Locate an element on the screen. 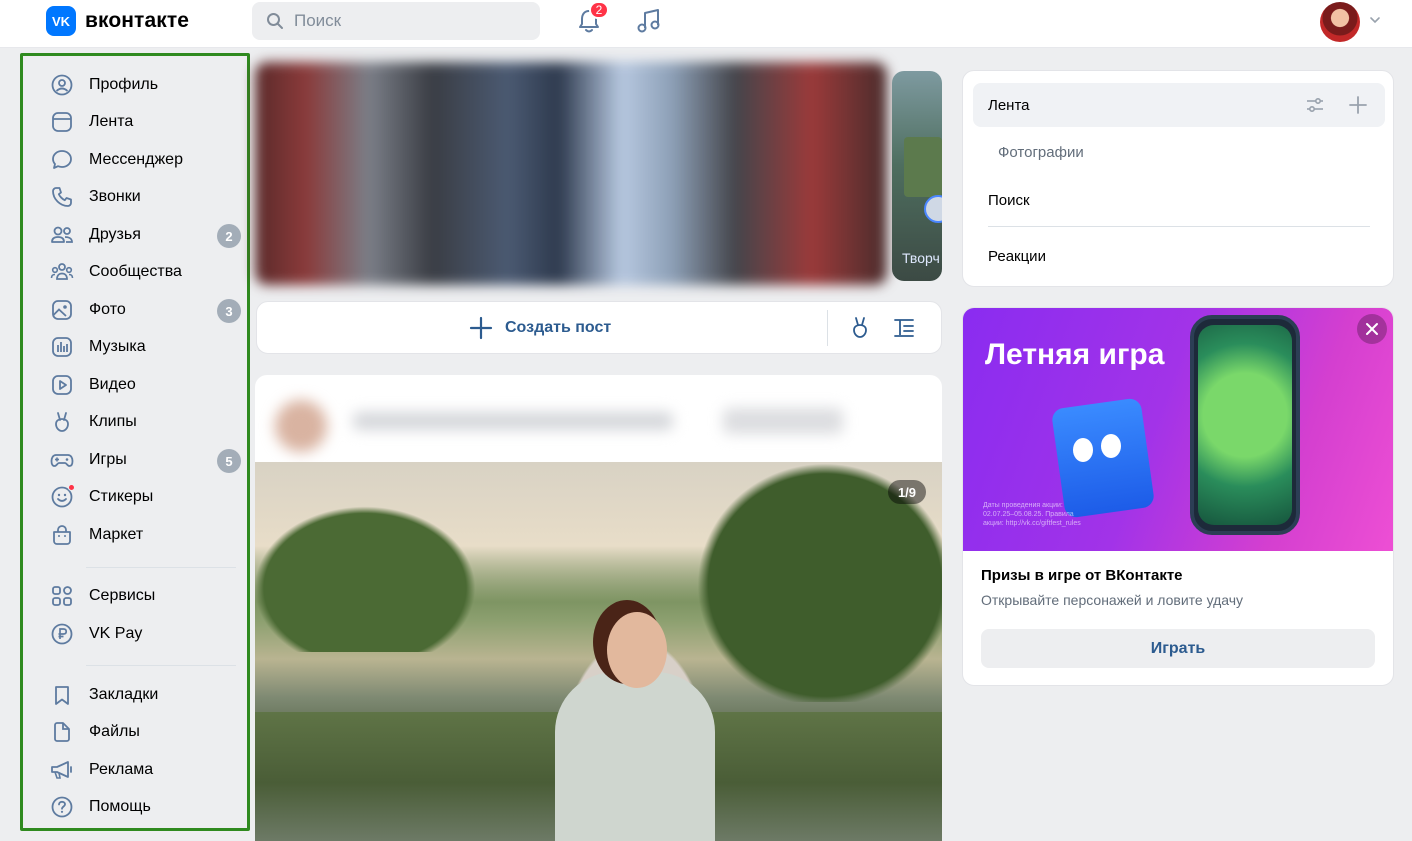 The image size is (1412, 841). sidebar-item-stickers: Стикеры is located at coordinates (150, 497).